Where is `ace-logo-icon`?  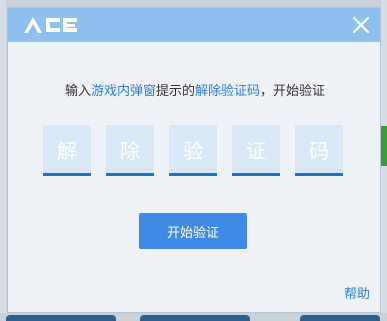 ace-logo-icon is located at coordinates (50, 25).